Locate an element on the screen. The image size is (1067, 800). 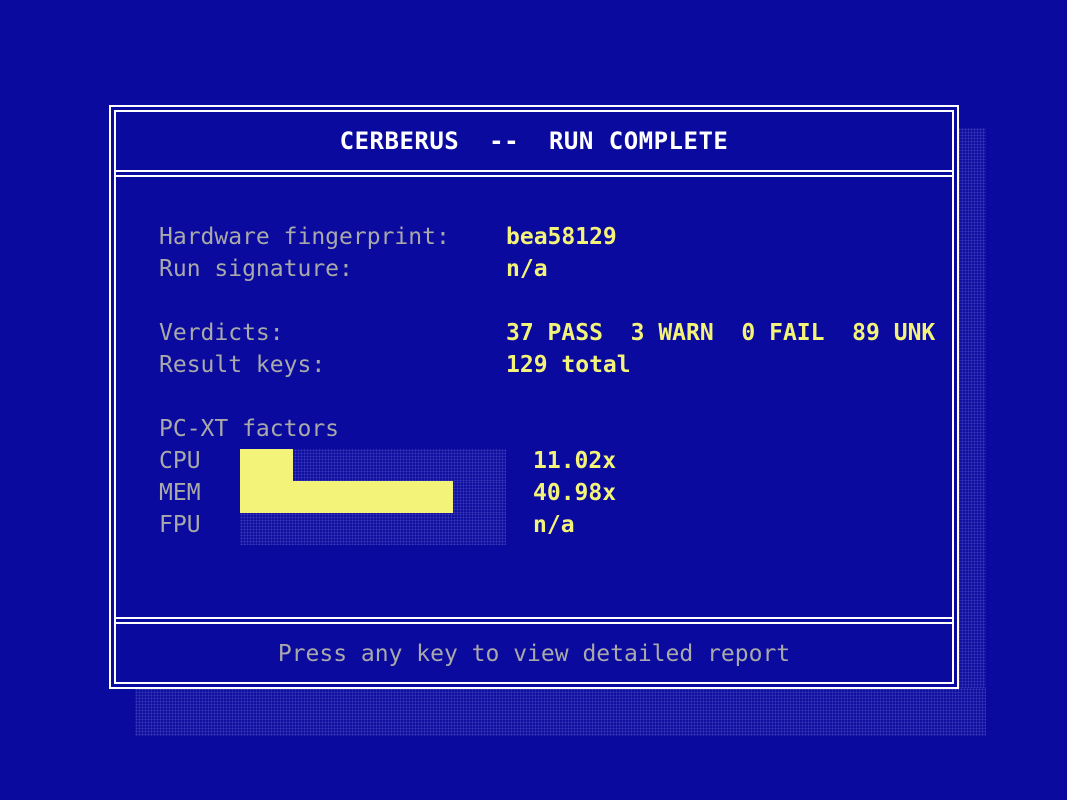
dialog-title: CERBERUS -- RUN COMPLETE is located at coordinates (534, 141).